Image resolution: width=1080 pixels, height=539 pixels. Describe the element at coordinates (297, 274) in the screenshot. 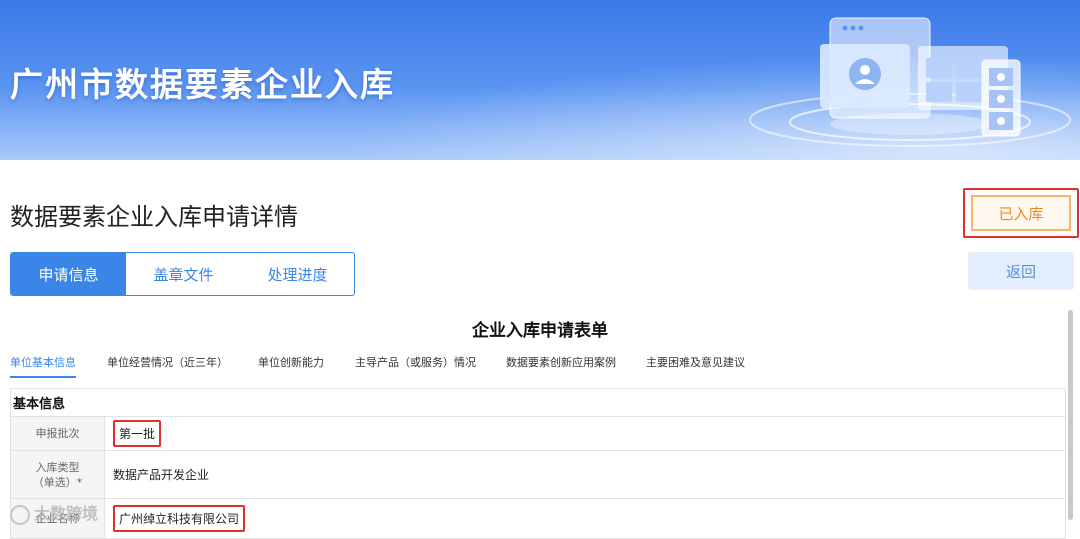

I see `tab-progress: 处理进度` at that location.